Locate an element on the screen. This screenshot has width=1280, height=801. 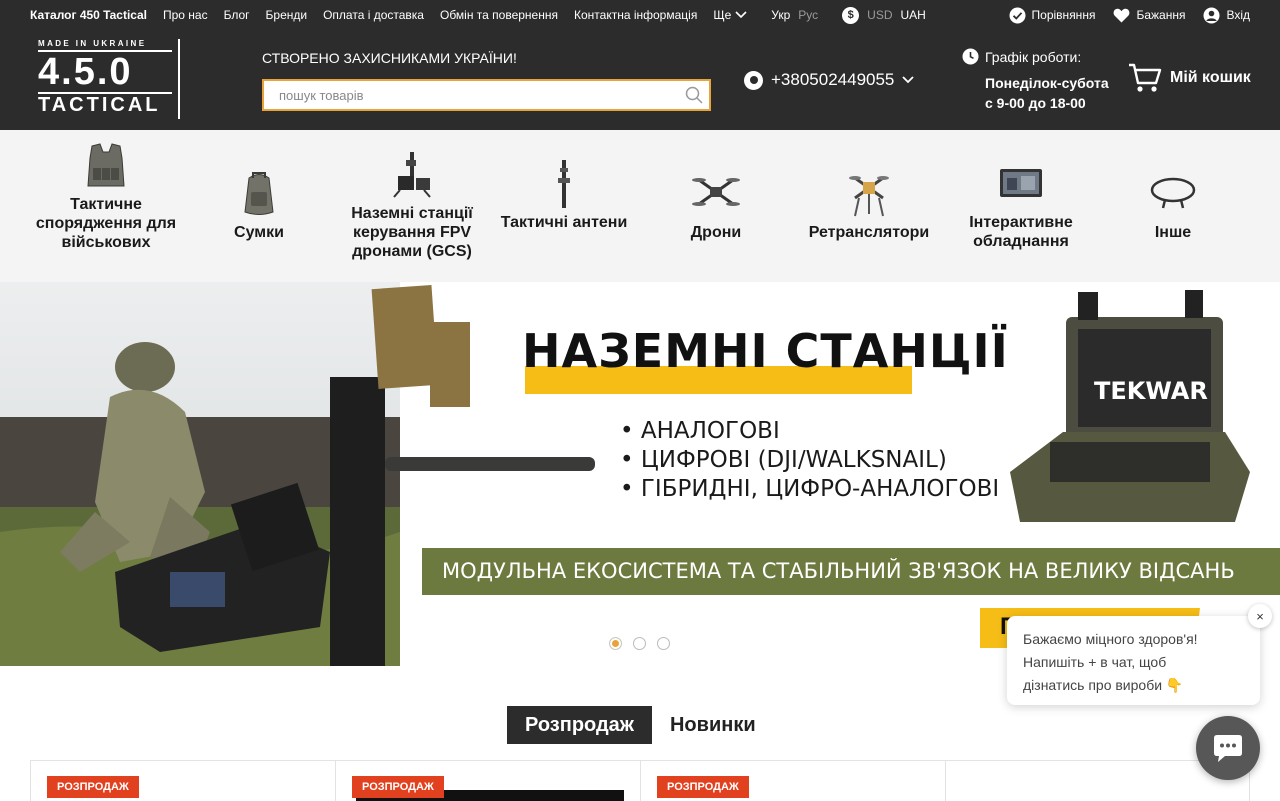
chat-close-button: × is located at coordinates (1260, 616).